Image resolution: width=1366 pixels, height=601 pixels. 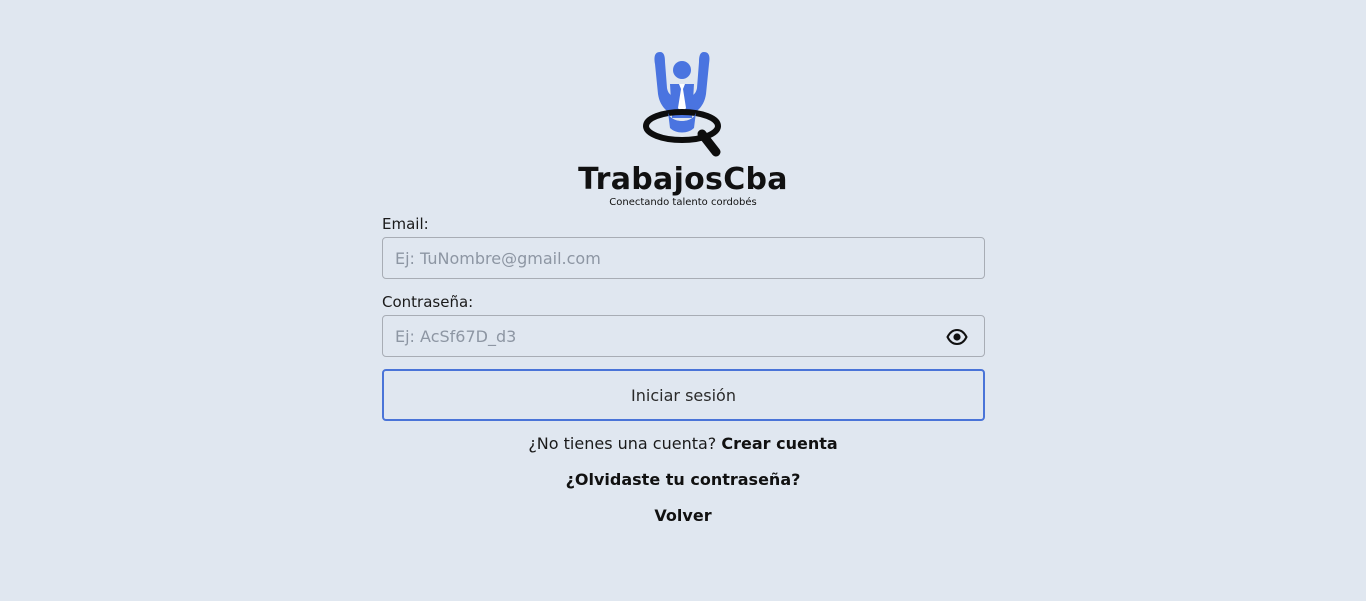 I want to click on back-row: Volver, so click(x=683, y=515).